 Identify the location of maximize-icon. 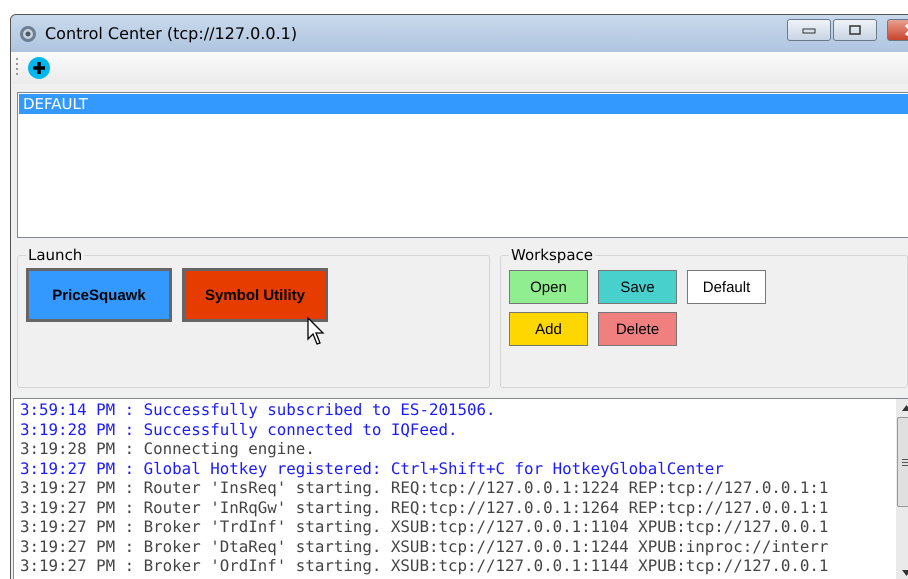
(855, 29).